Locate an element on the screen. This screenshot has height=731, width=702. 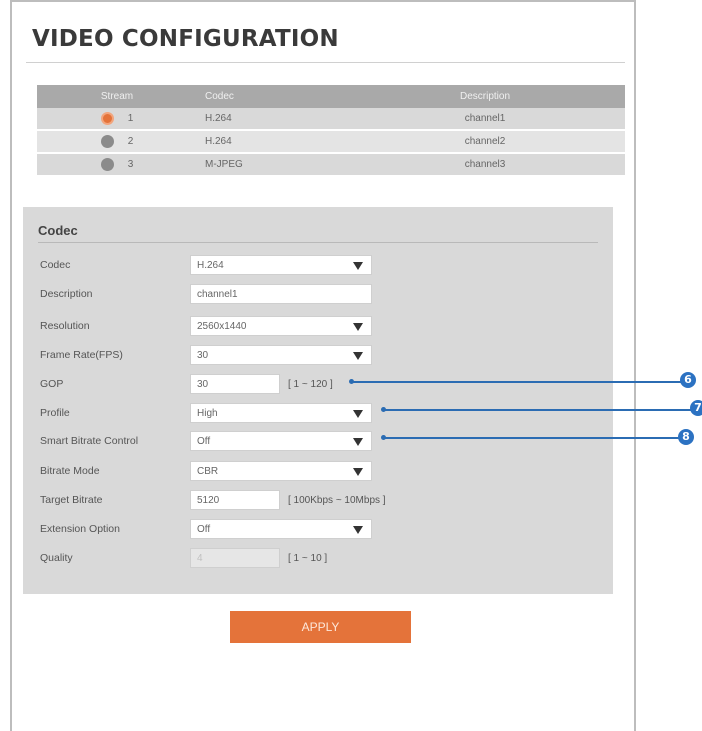
page-title: VIDEO CONFIGURATION is located at coordinates (185, 39).